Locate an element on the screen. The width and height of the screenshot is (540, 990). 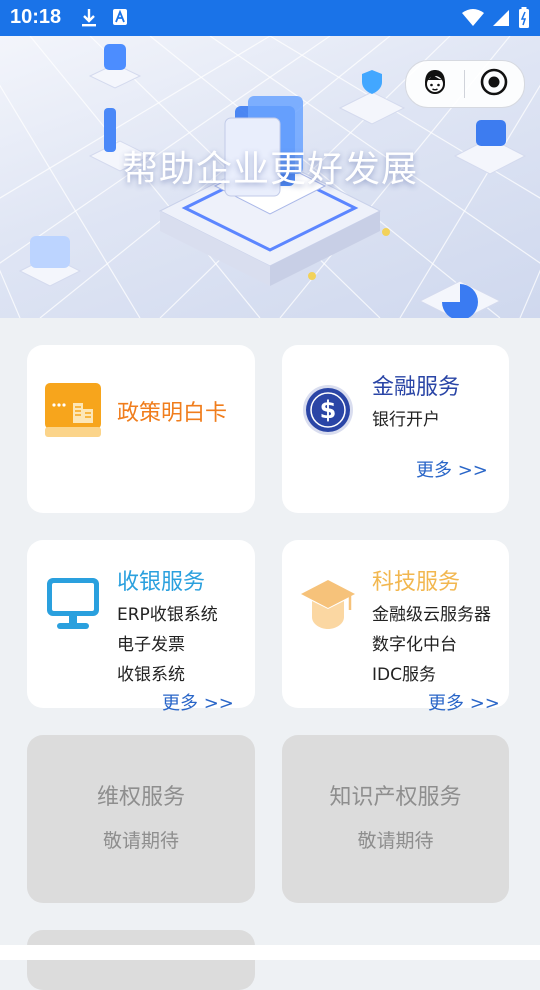
miniprogram-capsule is located at coordinates (465, 84).